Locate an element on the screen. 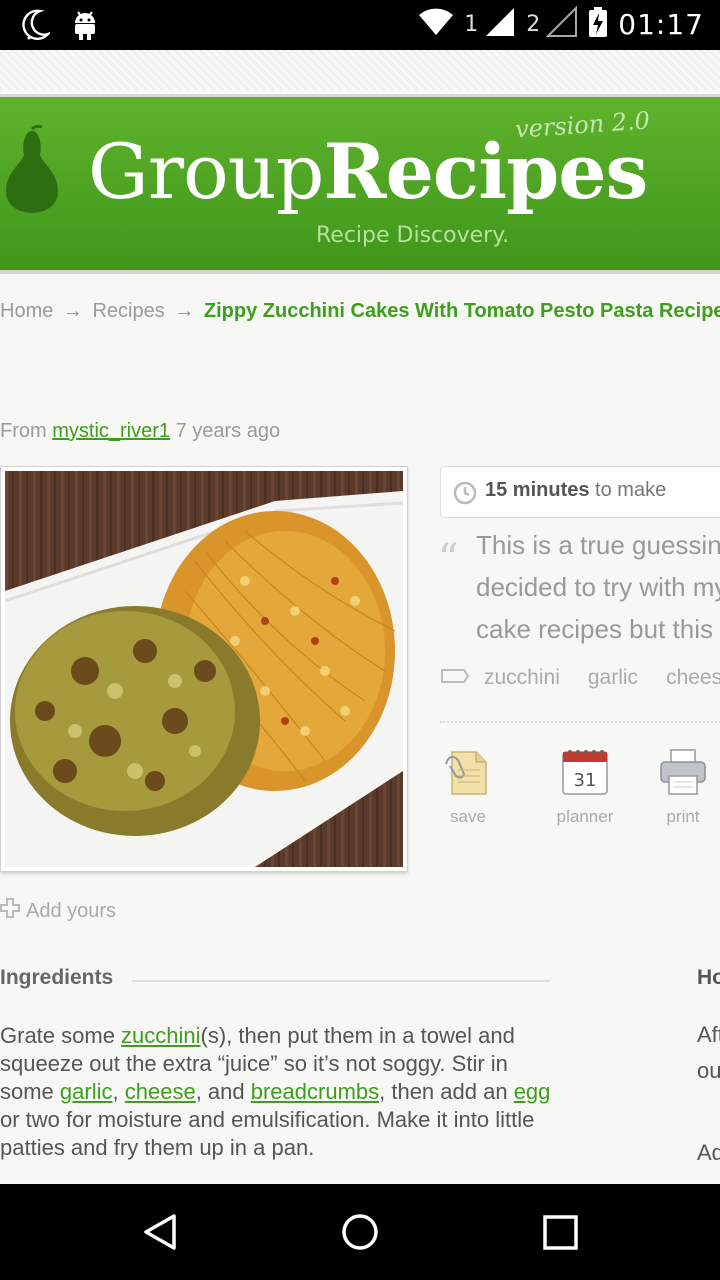 The width and height of the screenshot is (720, 1280). tag-list: zucchini garlic cheese is located at coordinates (580, 678).